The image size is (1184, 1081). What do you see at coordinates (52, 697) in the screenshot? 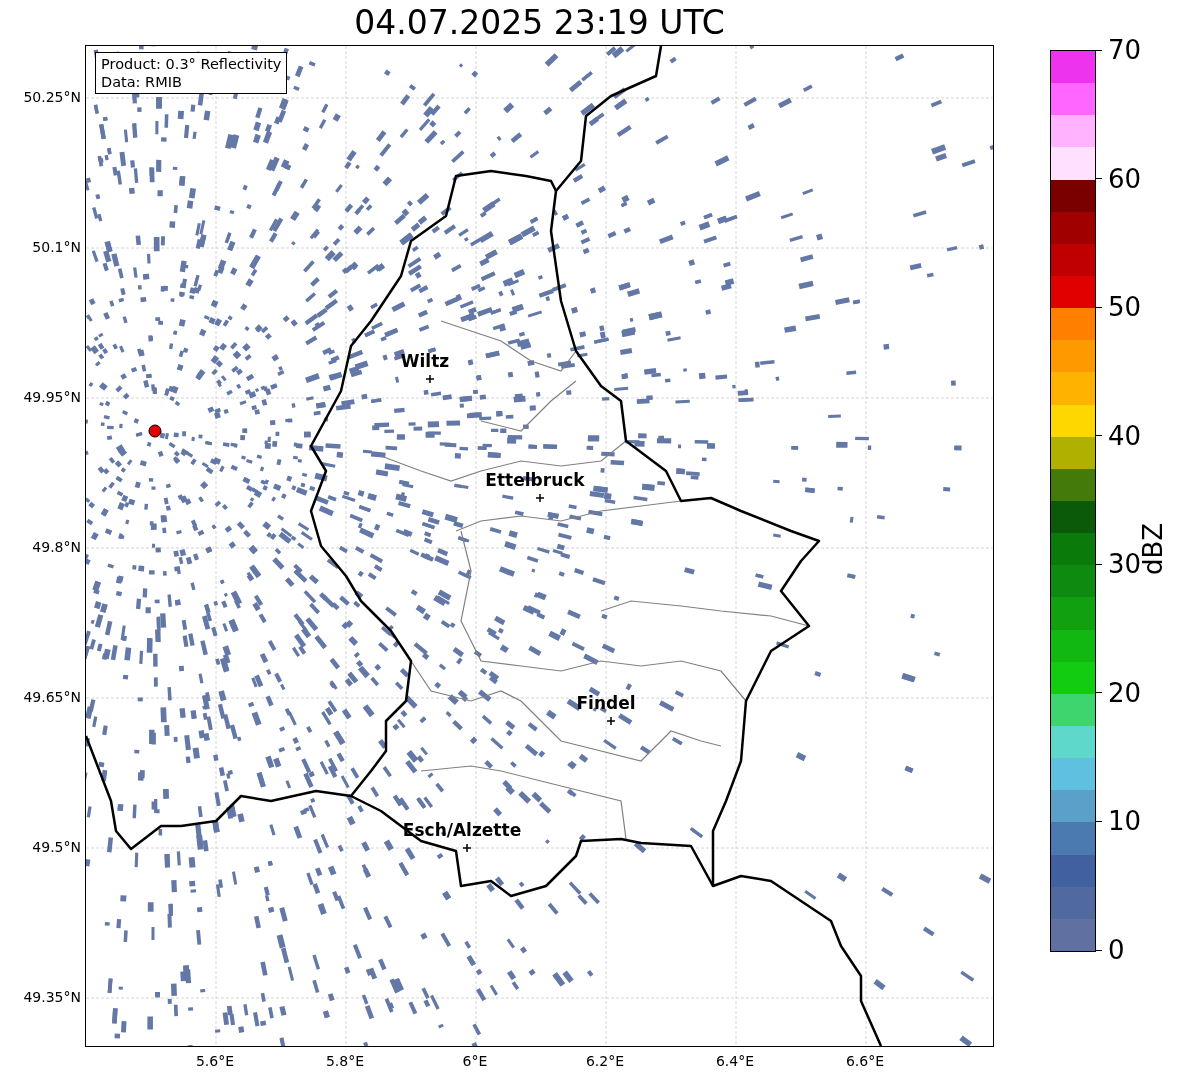
I see `tick-label: 49.65°N` at bounding box center [52, 697].